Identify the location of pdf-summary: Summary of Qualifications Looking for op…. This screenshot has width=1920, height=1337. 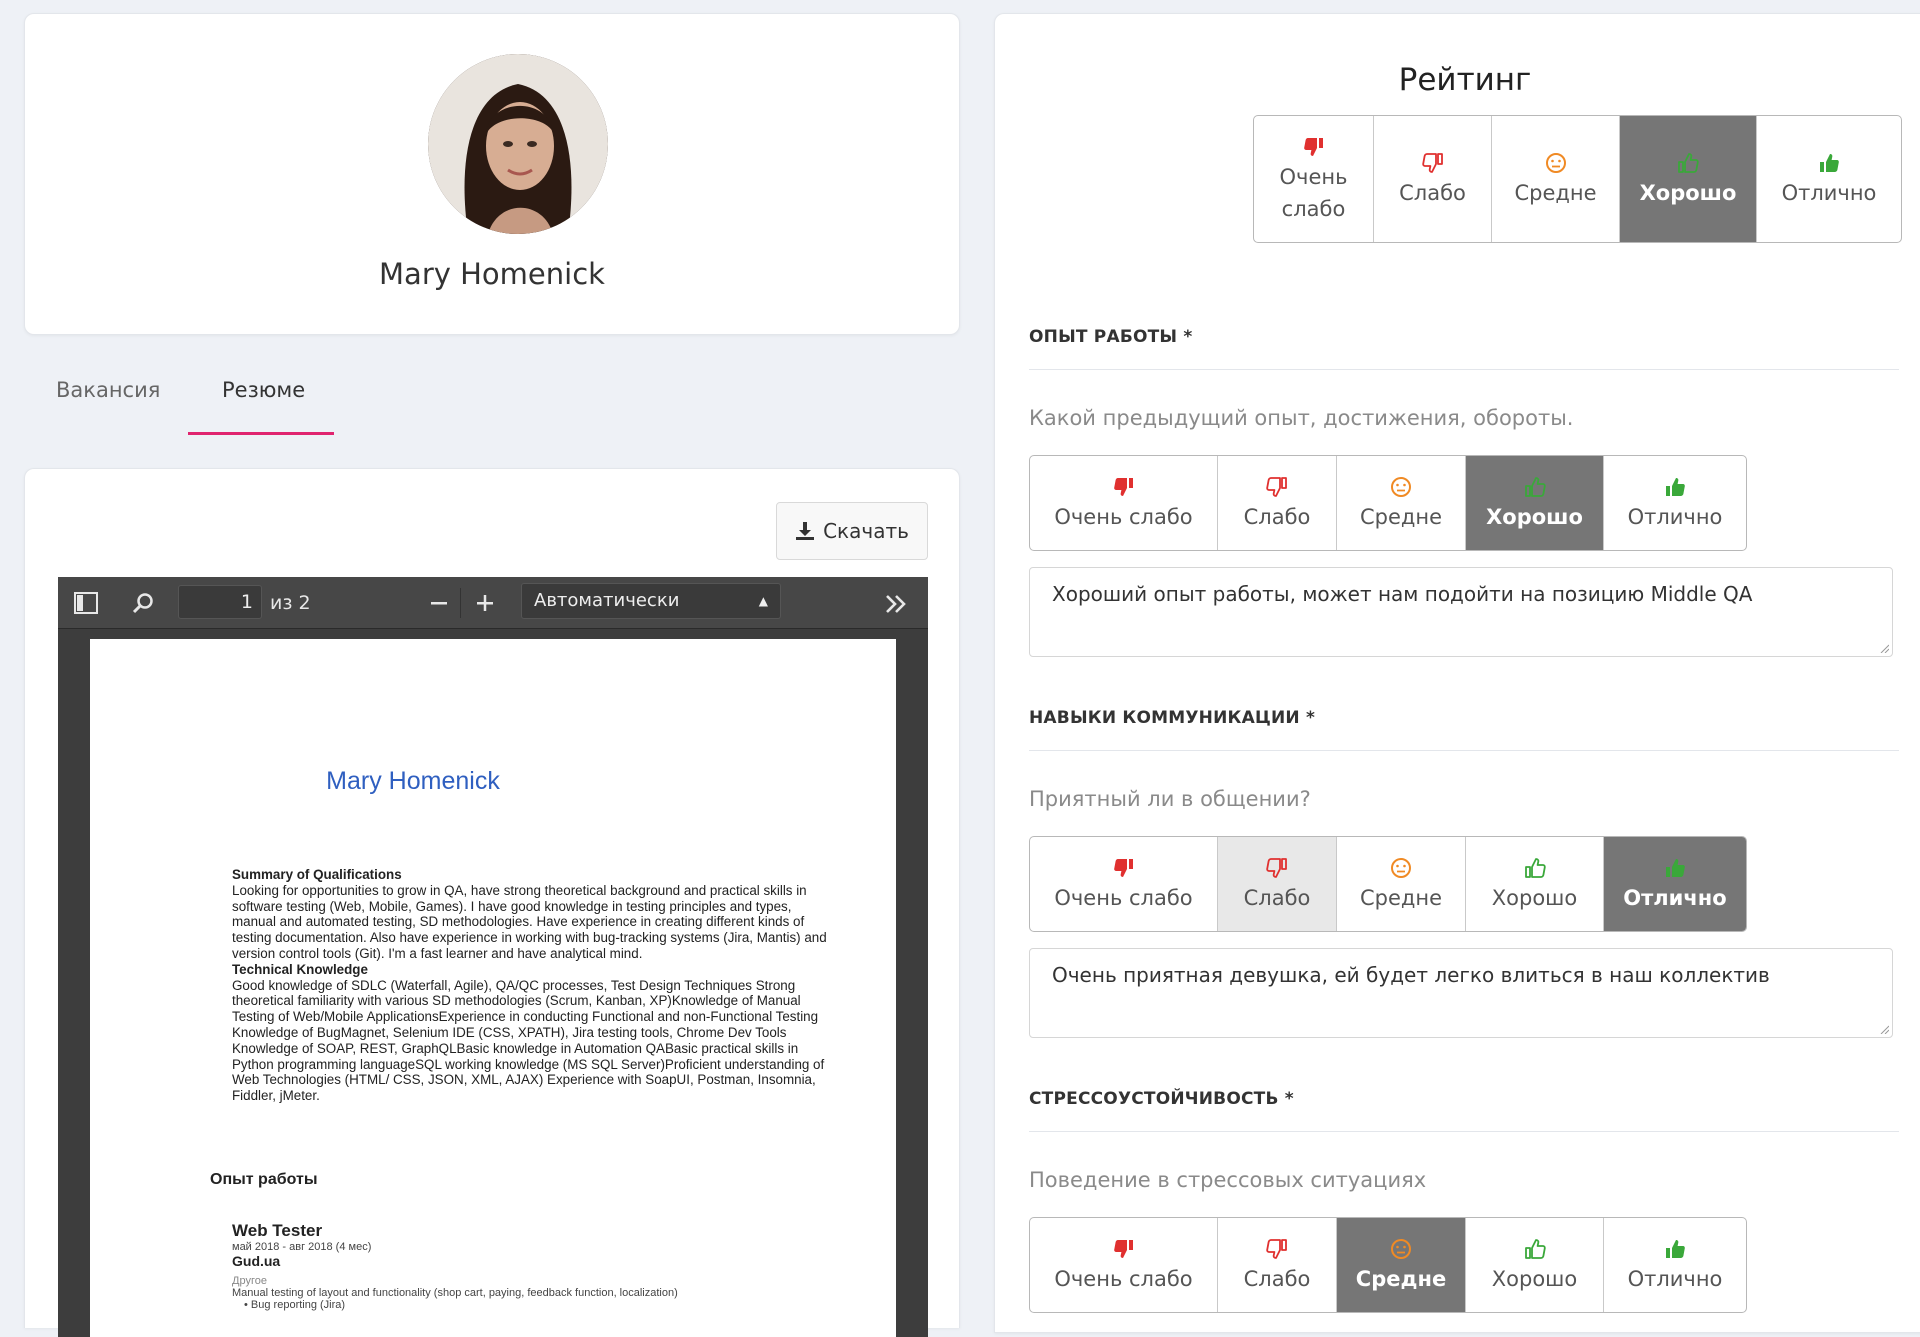
(530, 985).